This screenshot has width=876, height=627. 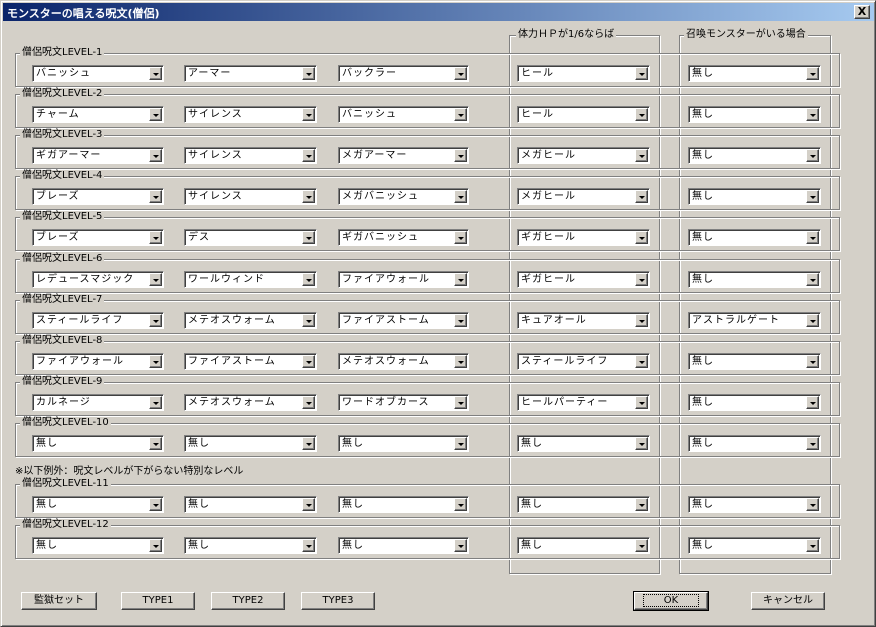 What do you see at coordinates (583, 361) in the screenshot?
I see `combo-hp-level-8: スティールライフ` at bounding box center [583, 361].